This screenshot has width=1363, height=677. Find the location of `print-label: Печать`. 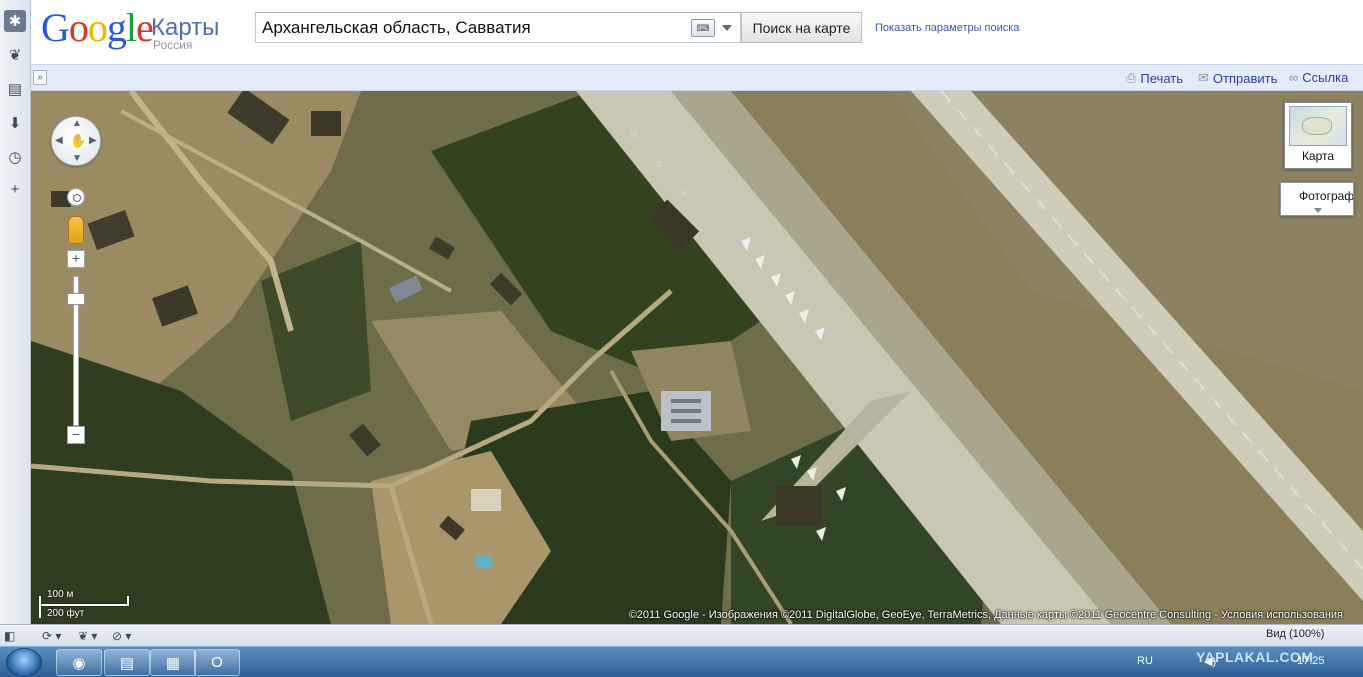

print-label: Печать is located at coordinates (1161, 78).